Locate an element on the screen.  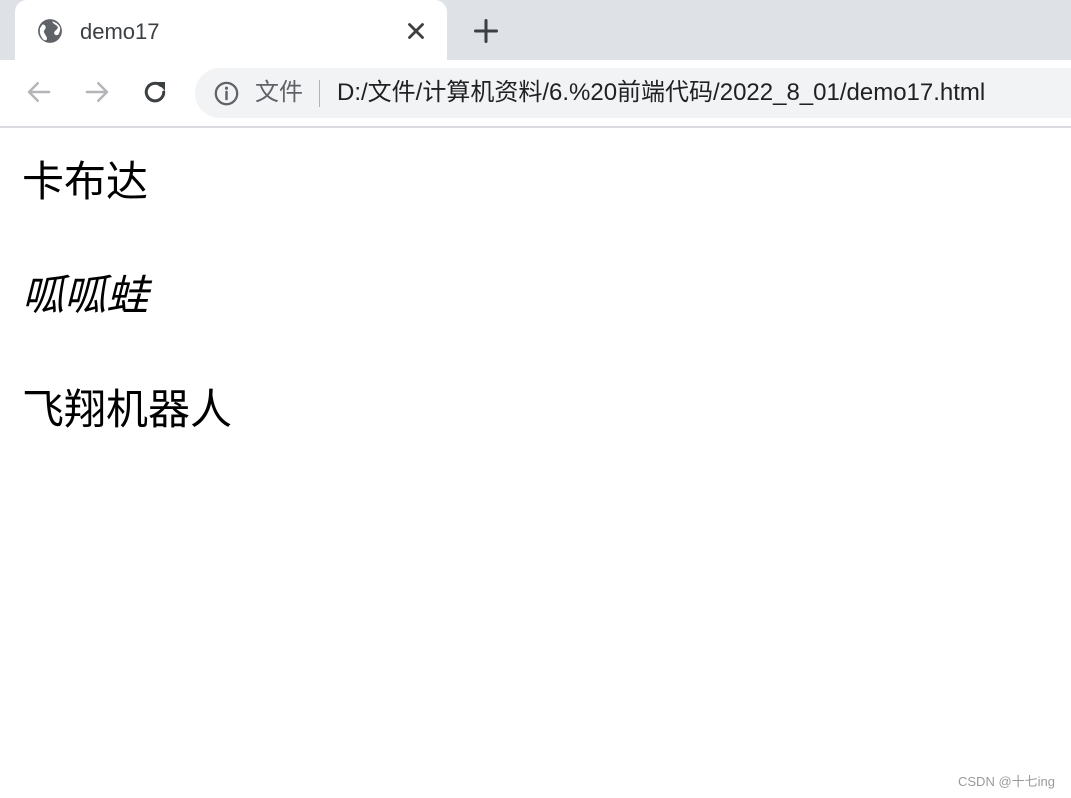
new-tab-button is located at coordinates (486, 31).